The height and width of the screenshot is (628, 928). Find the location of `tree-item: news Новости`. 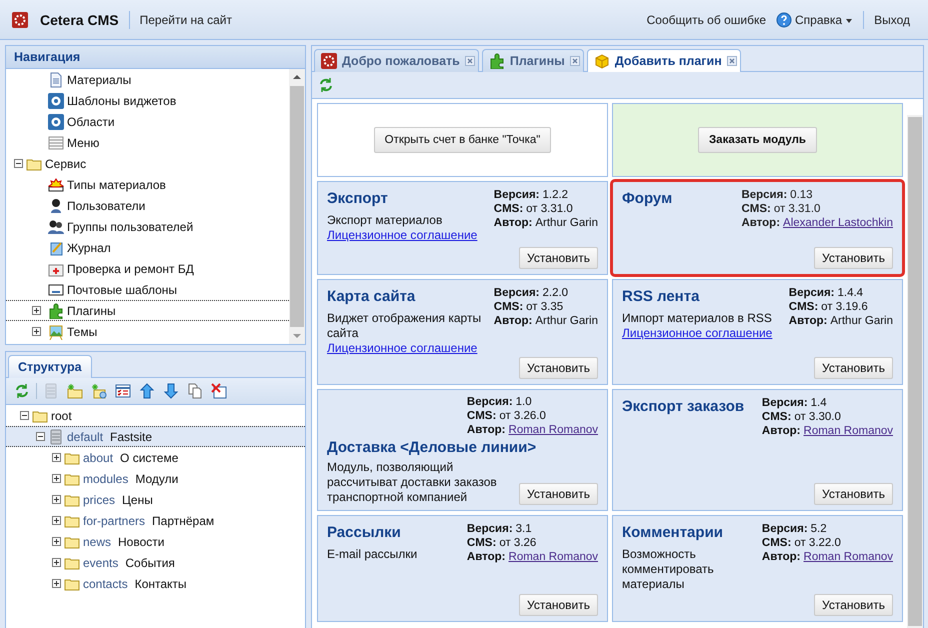

tree-item: news Новости is located at coordinates (155, 541).